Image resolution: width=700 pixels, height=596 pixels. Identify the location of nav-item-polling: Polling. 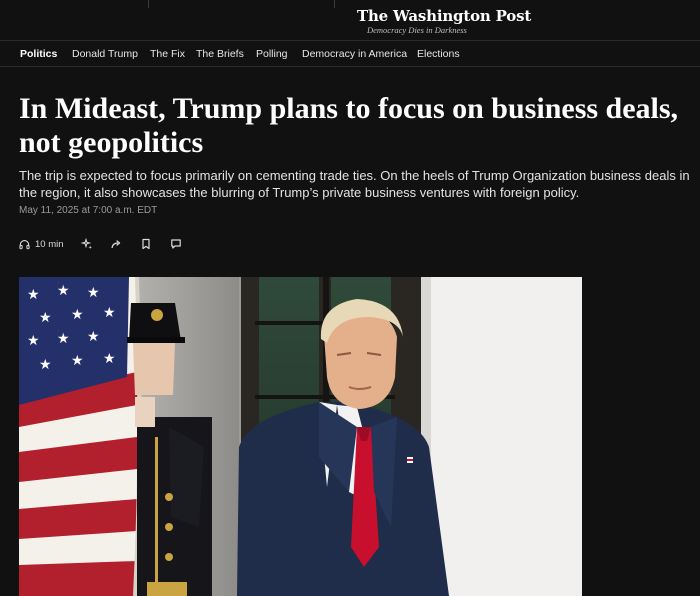
(272, 54).